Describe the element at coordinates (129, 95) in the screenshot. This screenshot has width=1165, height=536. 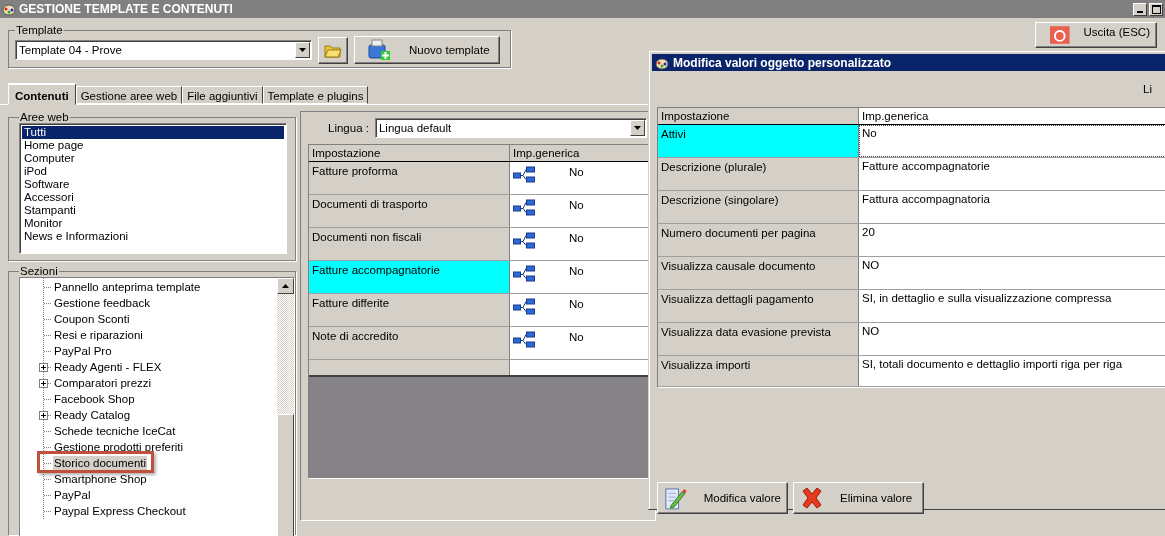
I see `tab: Gestione aree web` at that location.